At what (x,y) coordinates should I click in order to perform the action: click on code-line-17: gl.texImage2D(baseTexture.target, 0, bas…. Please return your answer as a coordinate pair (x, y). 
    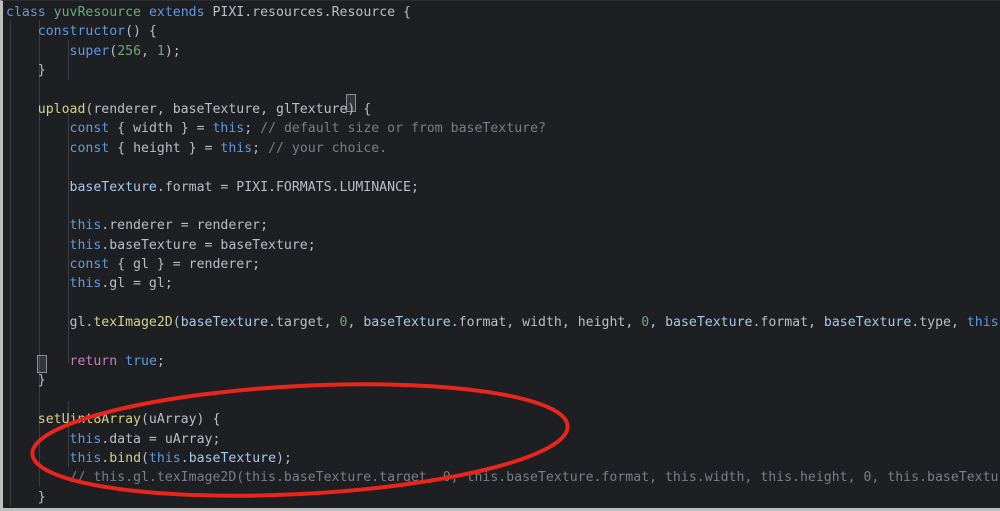
    Looking at the image, I should click on (503, 322).